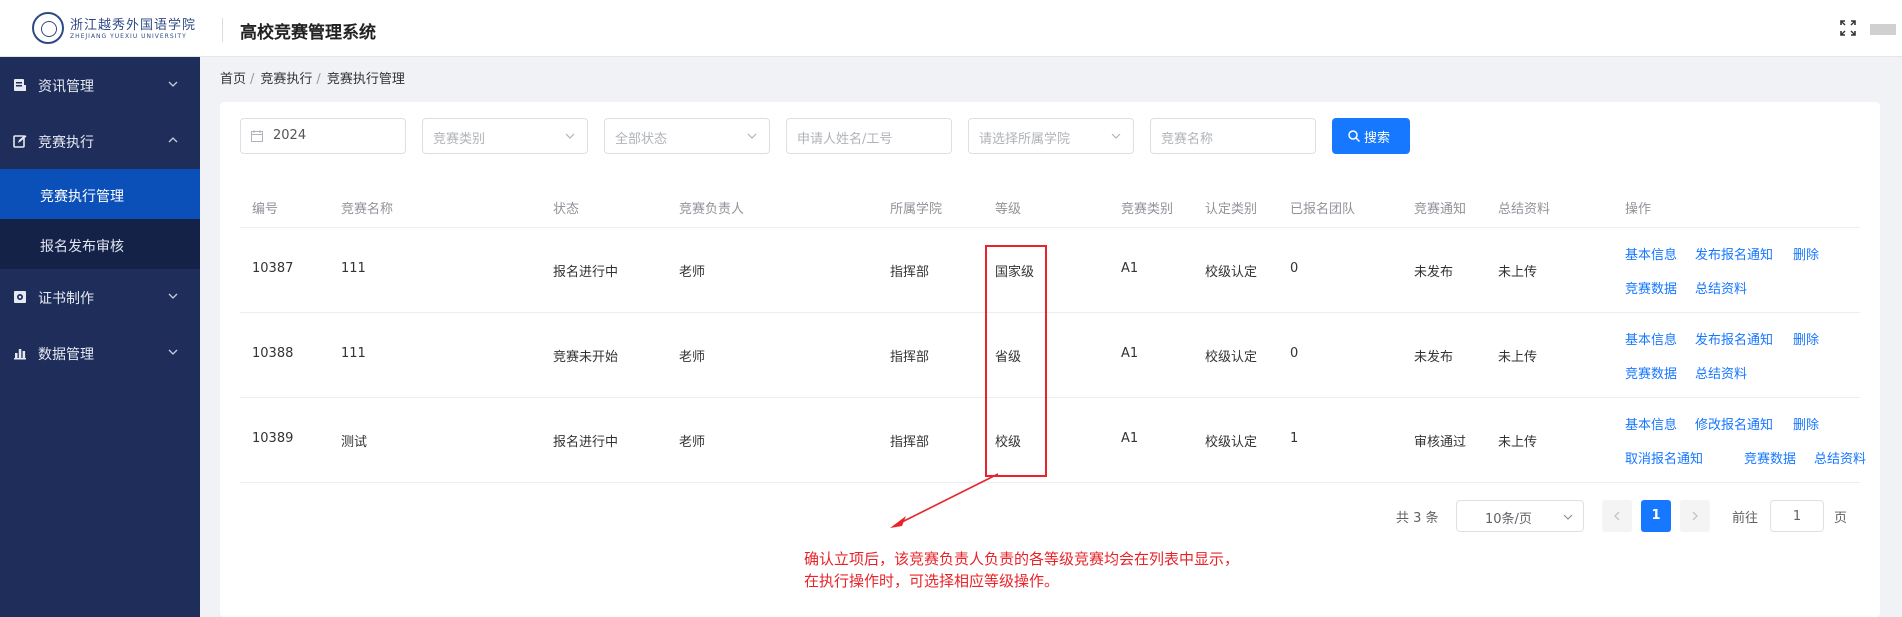  I want to click on sidebar-subitem-execution-management: 竞赛执行管理, so click(100, 194).